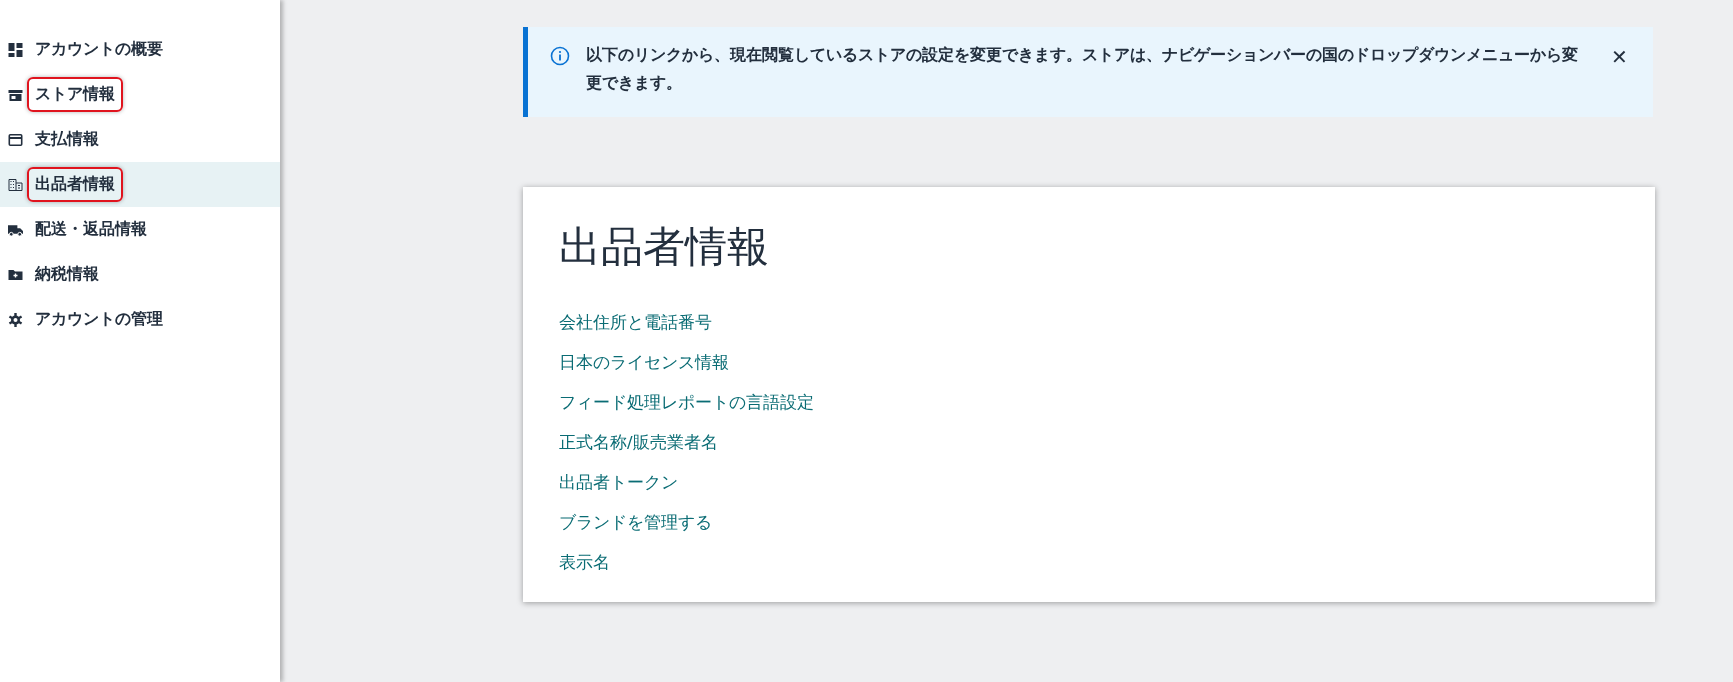 The image size is (1733, 682). I want to click on truck-icon, so click(15, 229).